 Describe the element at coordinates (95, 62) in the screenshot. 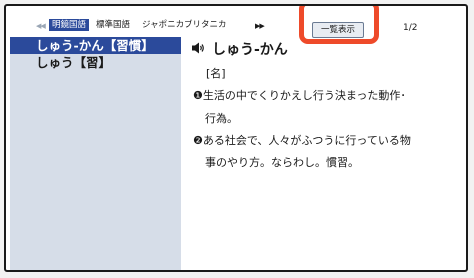

I see `list-item: しゅう【習】` at that location.